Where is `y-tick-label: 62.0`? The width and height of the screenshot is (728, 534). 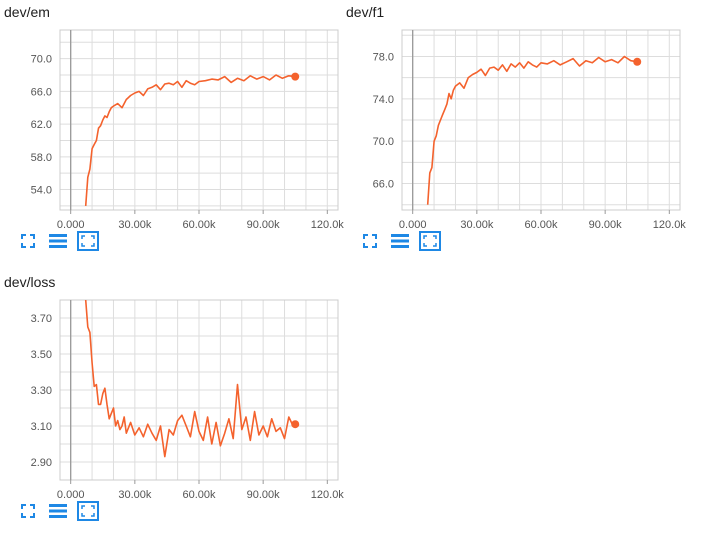
y-tick-label: 62.0 is located at coordinates (41, 125).